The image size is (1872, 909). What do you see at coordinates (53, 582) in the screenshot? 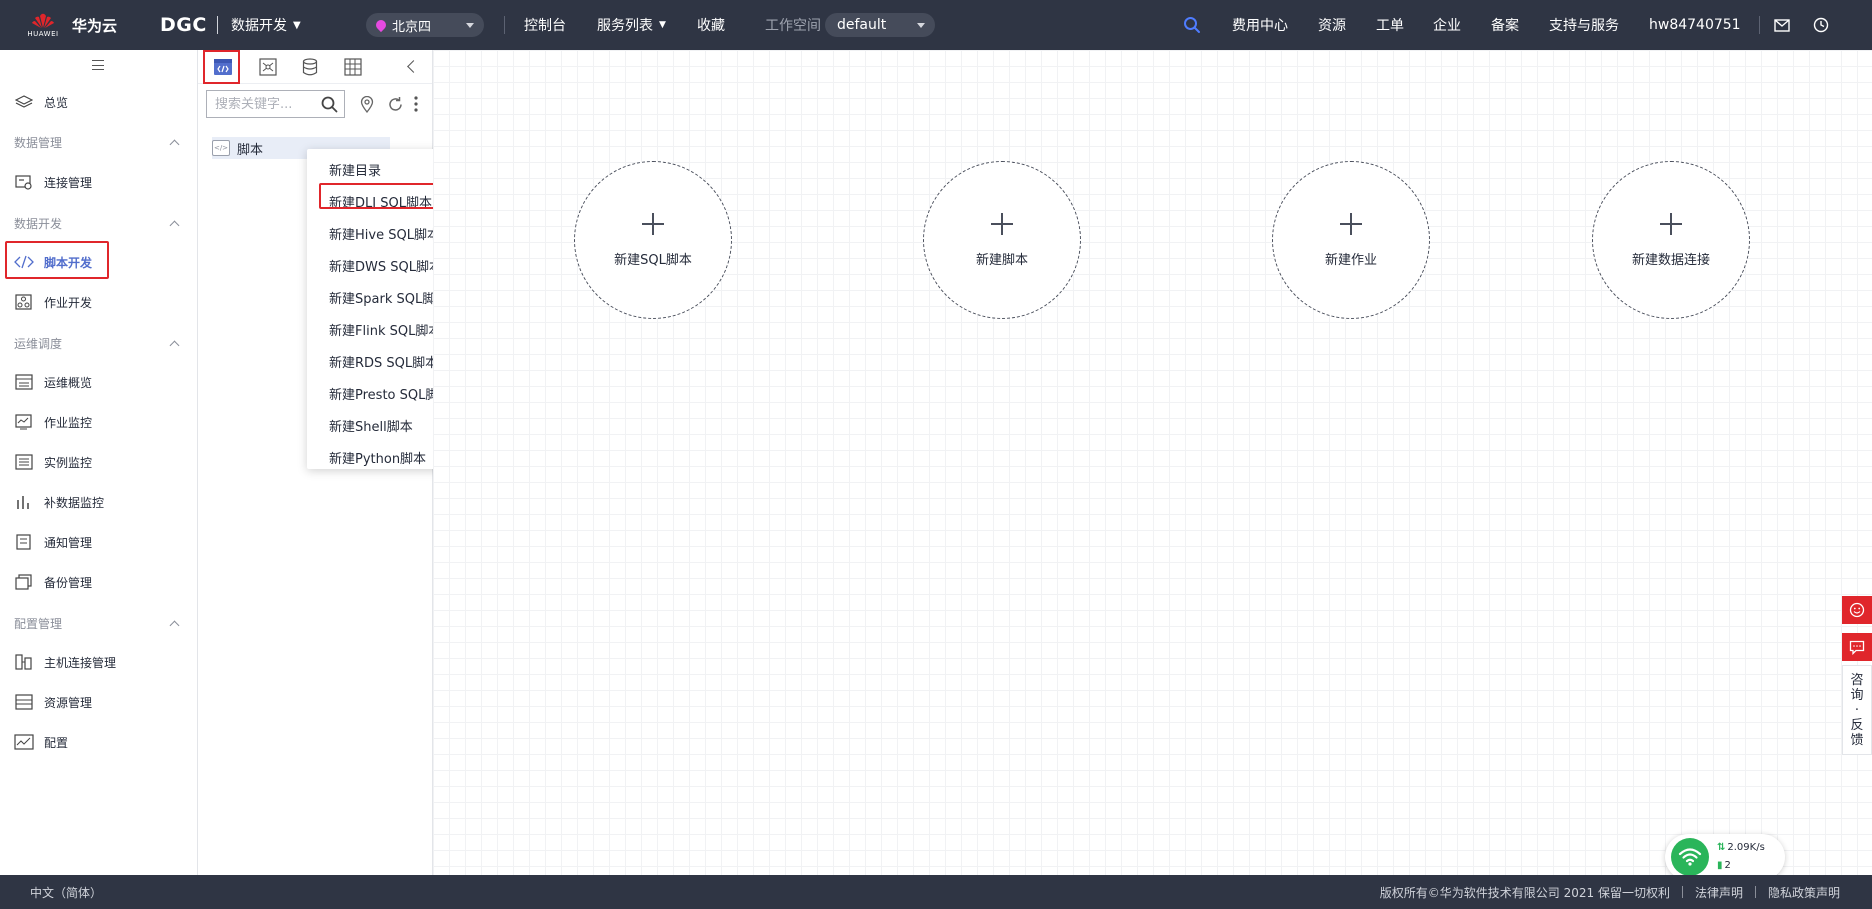
I see `sidebar-item-backup-management: 备份管理` at bounding box center [53, 582].